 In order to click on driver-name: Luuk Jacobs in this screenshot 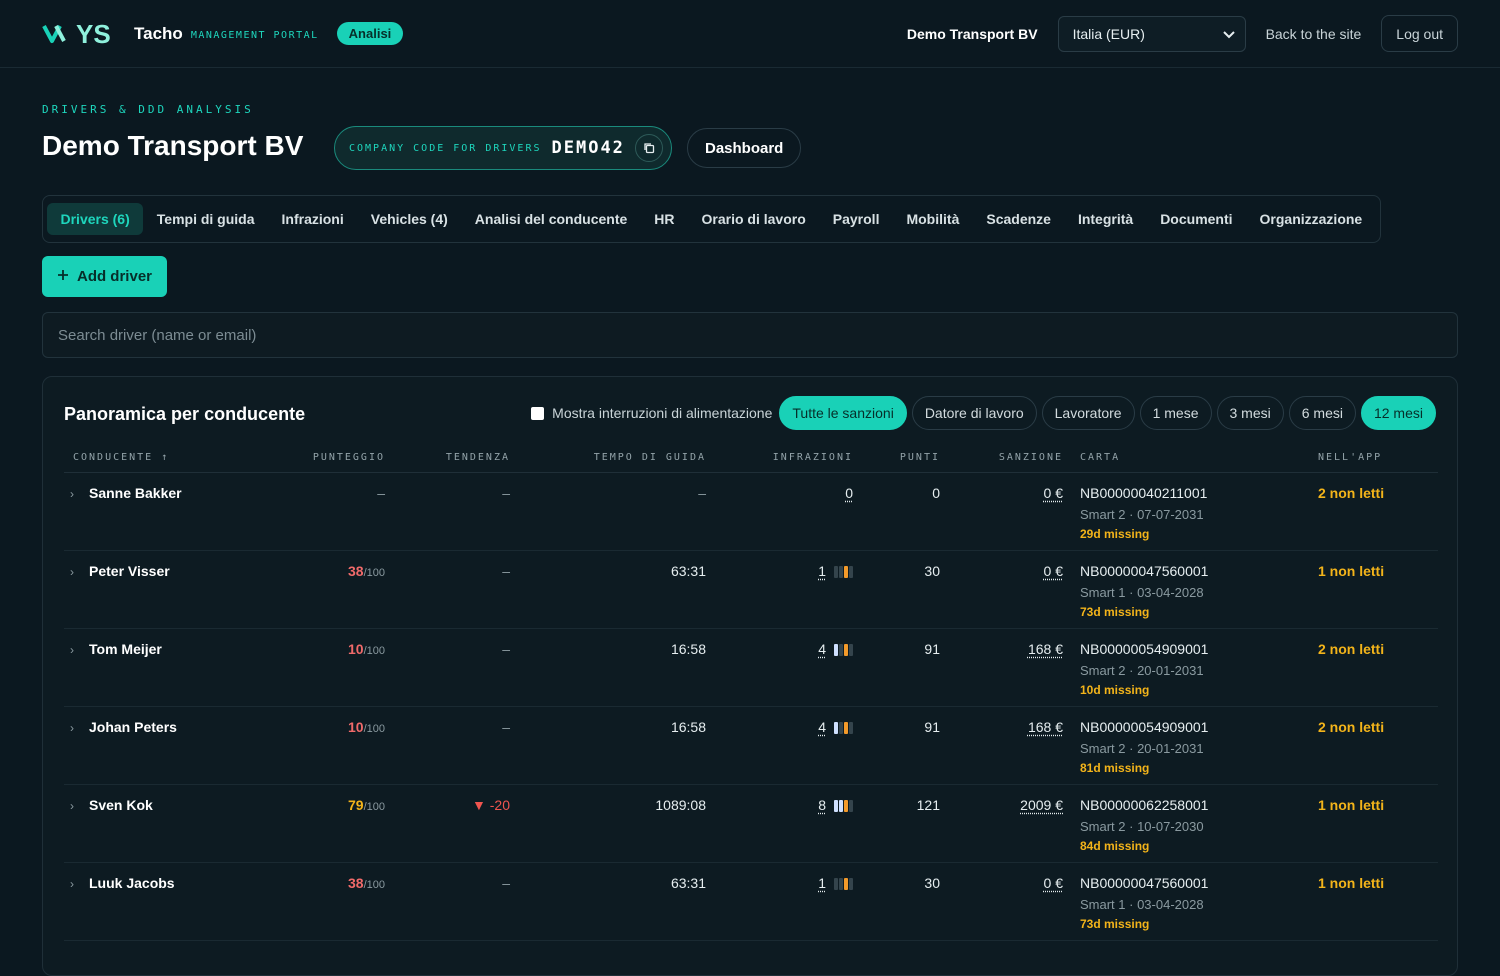, I will do `click(132, 883)`.